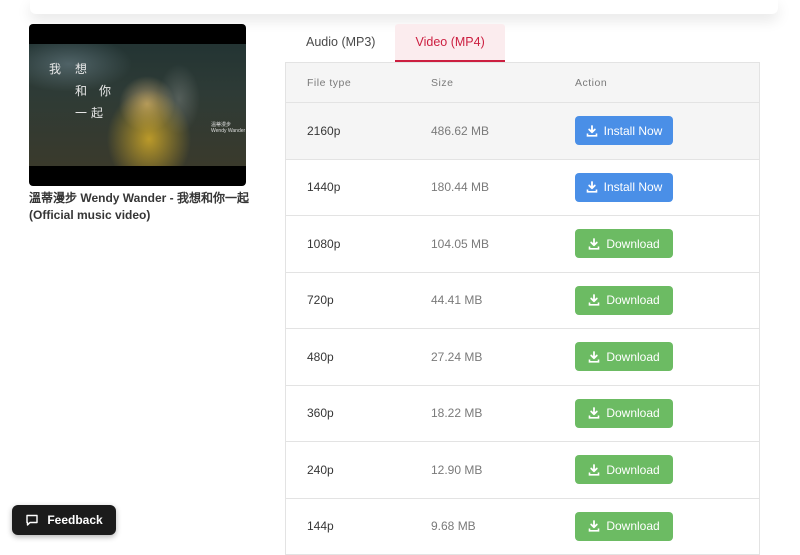  I want to click on thumbnail-char: 起, so click(98, 113).